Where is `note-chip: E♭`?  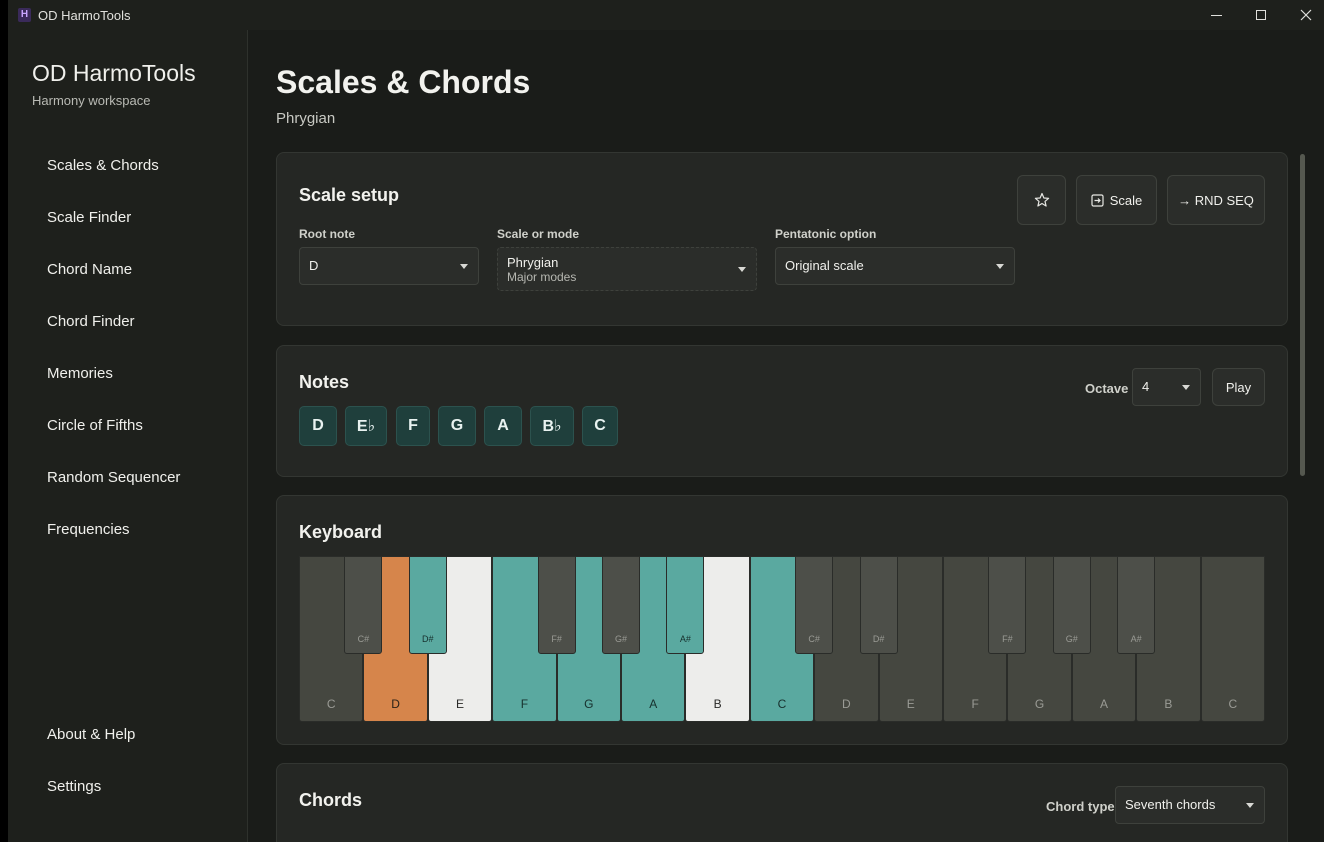 note-chip: E♭ is located at coordinates (366, 426).